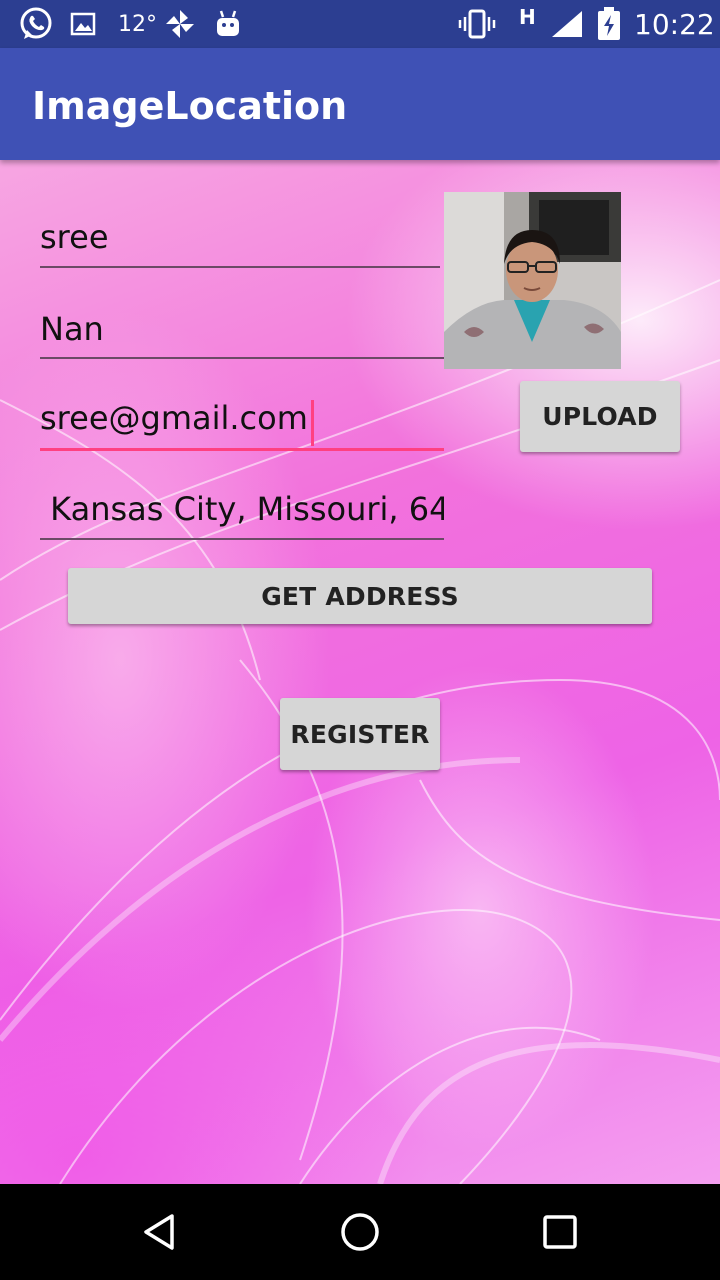 The width and height of the screenshot is (720, 1280). I want to click on home-icon, so click(360, 1232).